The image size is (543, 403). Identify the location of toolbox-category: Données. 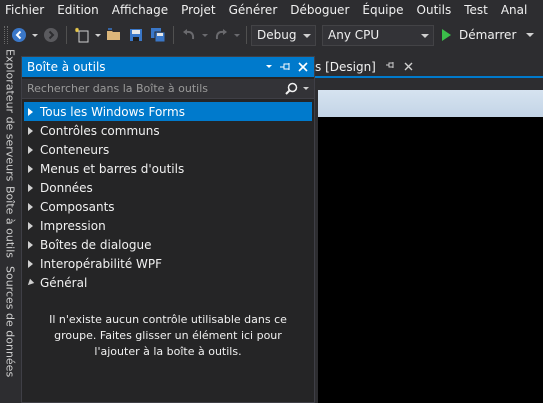
(168, 187).